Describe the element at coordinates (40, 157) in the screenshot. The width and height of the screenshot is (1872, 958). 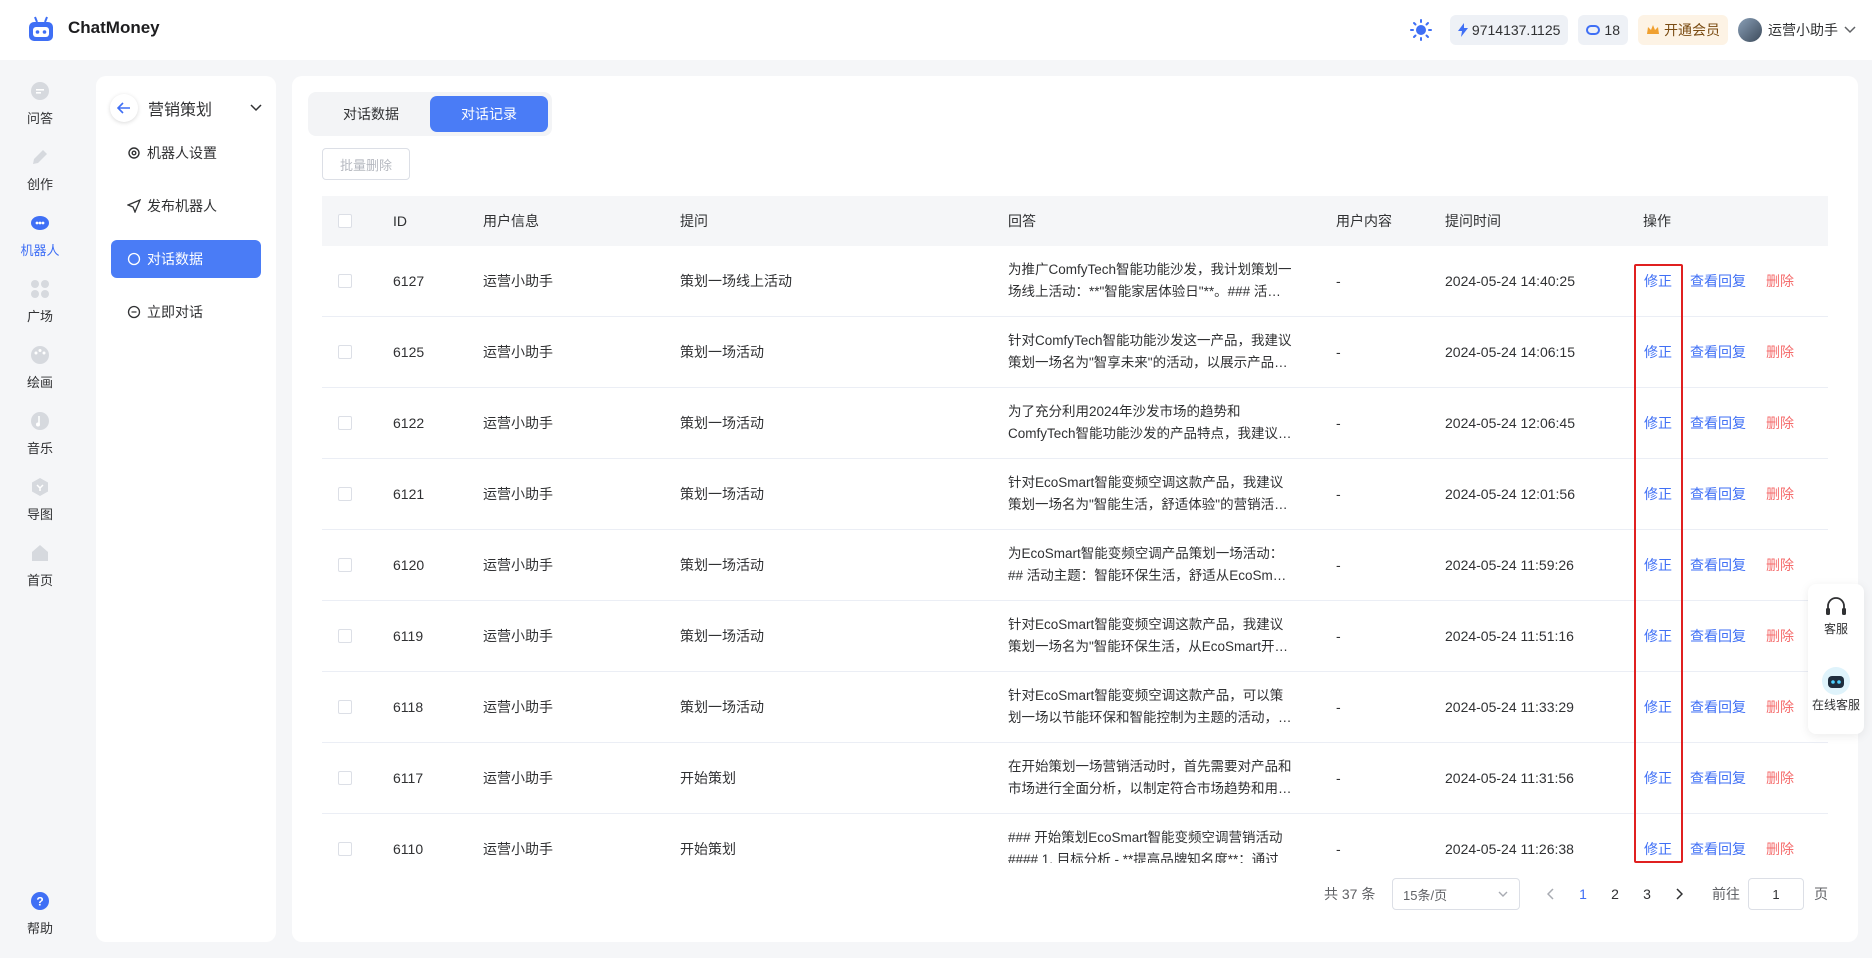
I see `pencil-icon` at that location.